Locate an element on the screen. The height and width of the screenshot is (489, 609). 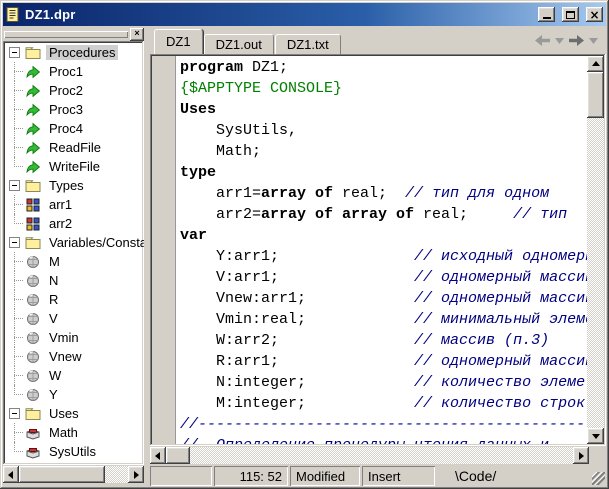
scroll-up-button is located at coordinates (595, 64).